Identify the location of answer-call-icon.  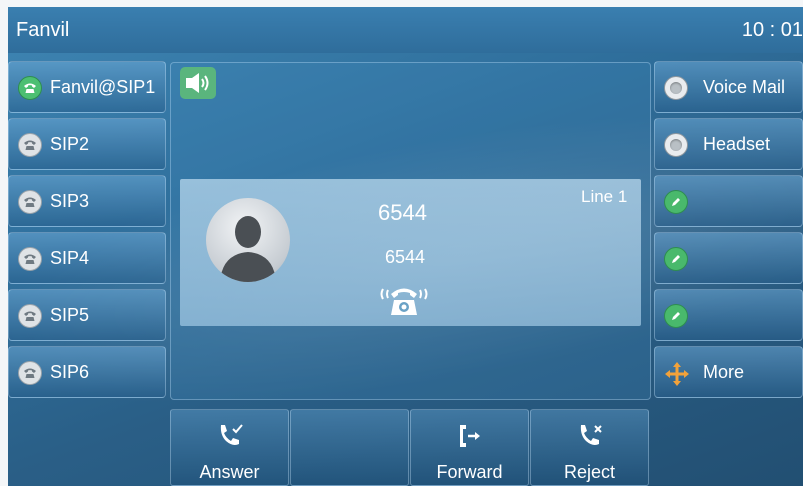
(230, 438).